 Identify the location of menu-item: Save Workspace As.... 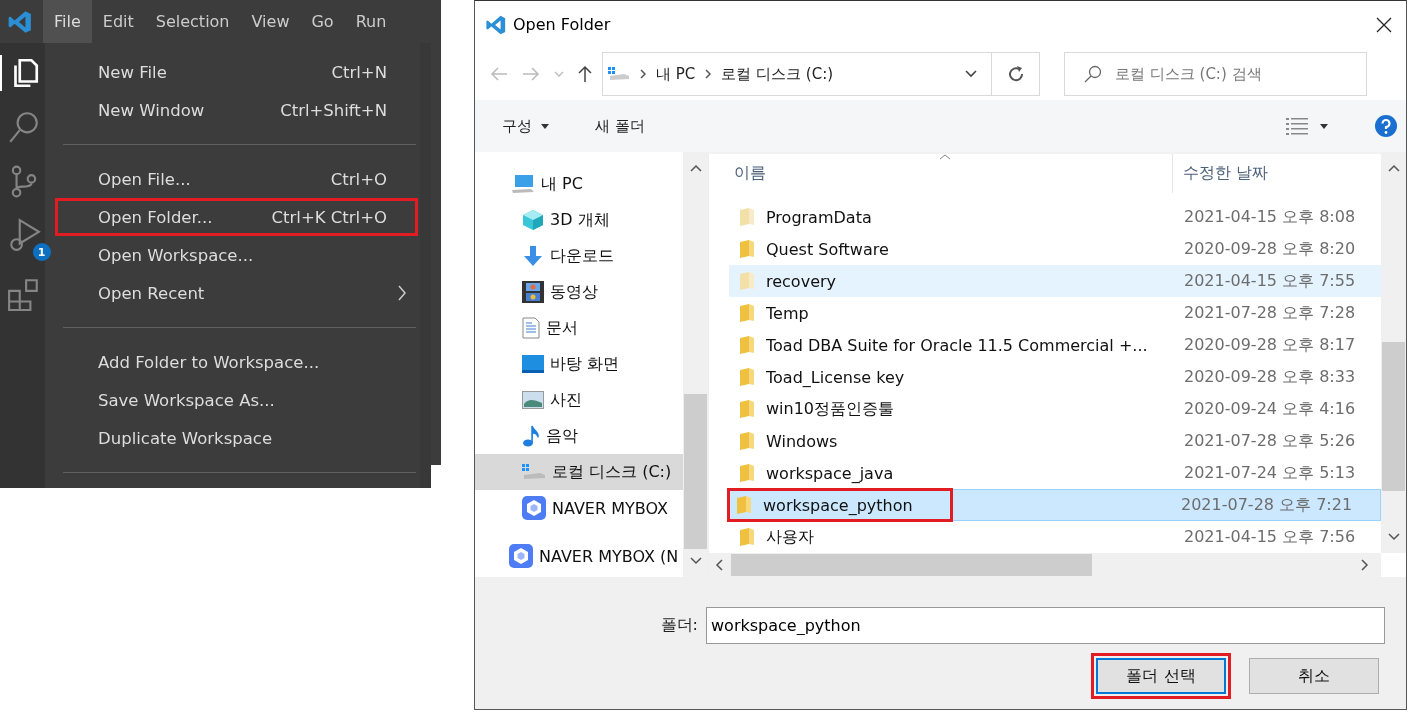
(236, 400).